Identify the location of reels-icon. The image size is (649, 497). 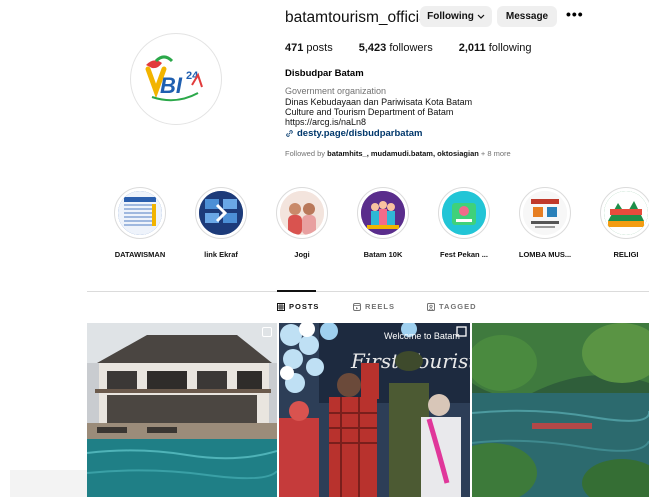
(357, 306).